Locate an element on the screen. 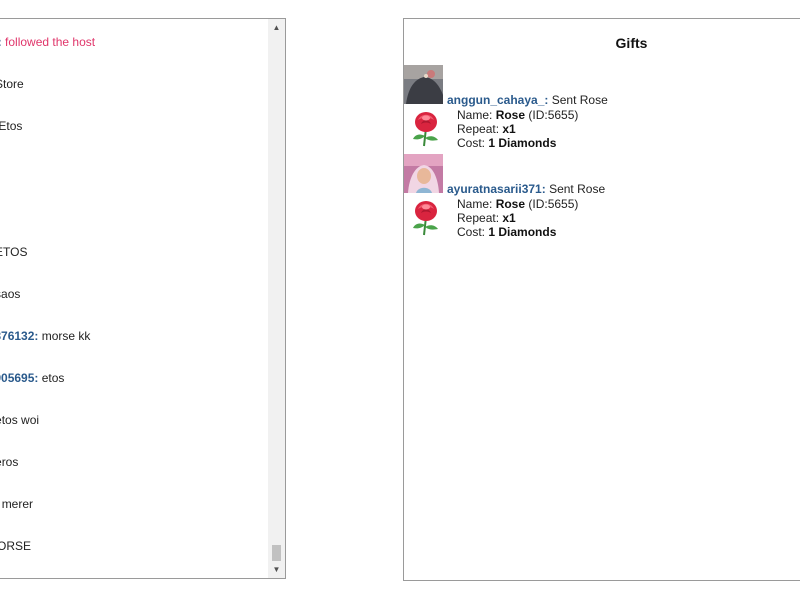 This screenshot has height=600, width=800. chat-message: 2: ETOS is located at coordinates (13, 252).